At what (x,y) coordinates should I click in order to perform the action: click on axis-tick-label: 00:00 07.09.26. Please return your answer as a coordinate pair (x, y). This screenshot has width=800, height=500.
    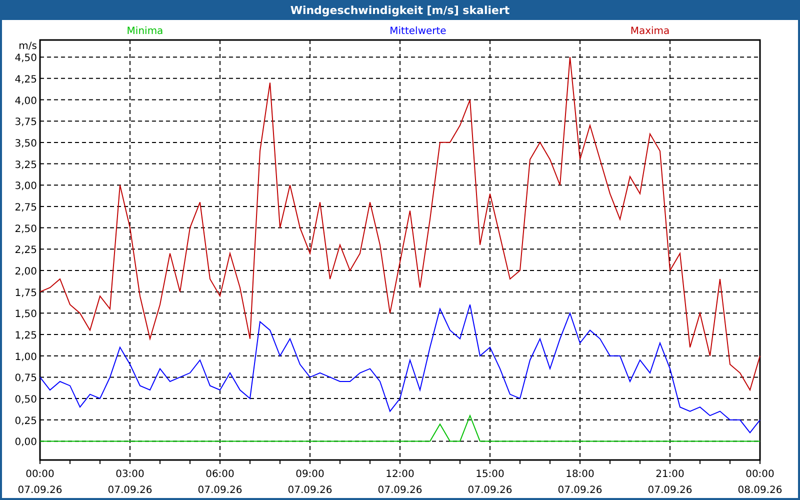
    Looking at the image, I should click on (40, 482).